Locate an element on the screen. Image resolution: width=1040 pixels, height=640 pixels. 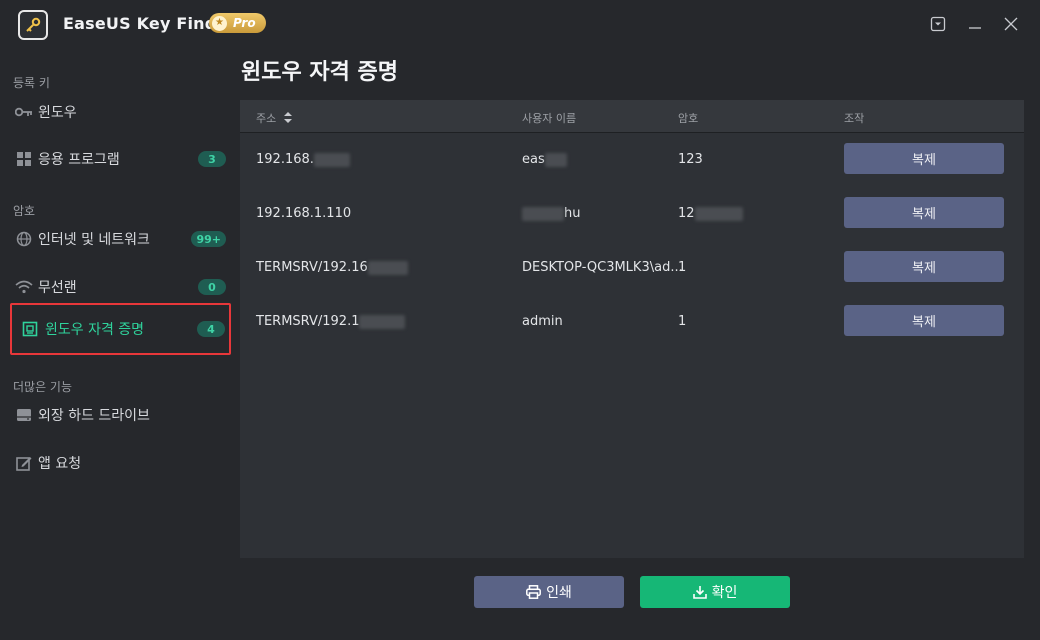
edit-icon is located at coordinates (24, 463).